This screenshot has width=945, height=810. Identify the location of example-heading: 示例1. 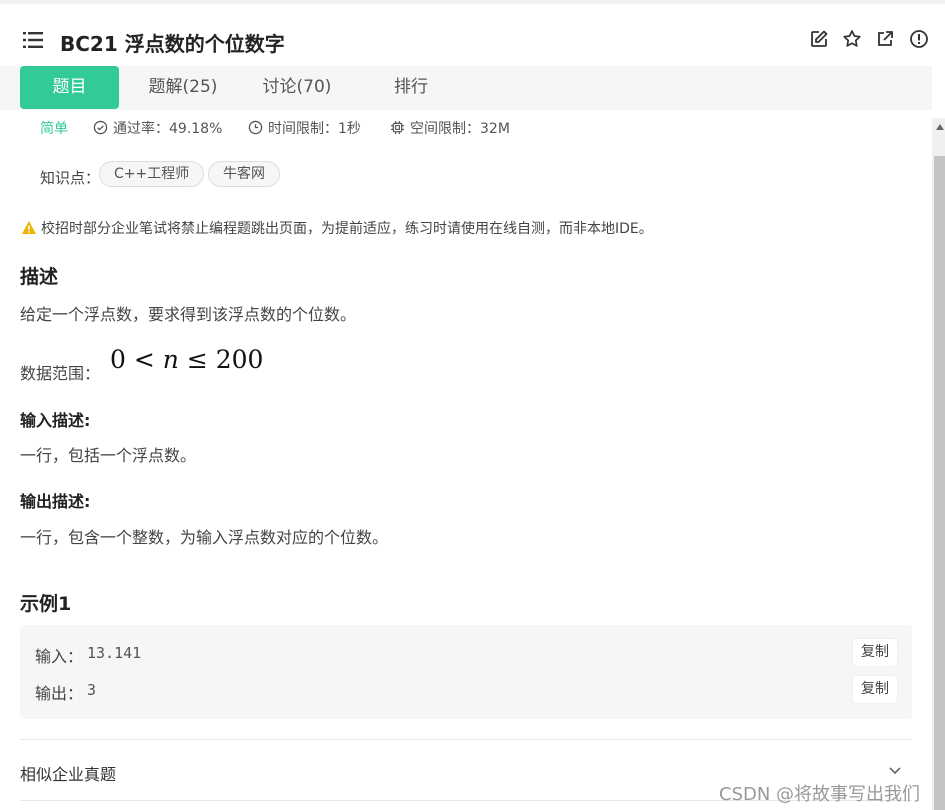
(46, 604).